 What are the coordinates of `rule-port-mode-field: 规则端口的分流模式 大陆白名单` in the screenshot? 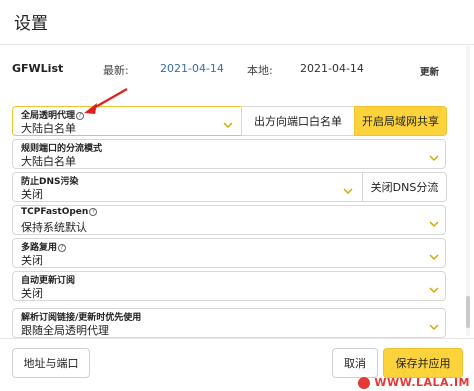 It's located at (229, 154).